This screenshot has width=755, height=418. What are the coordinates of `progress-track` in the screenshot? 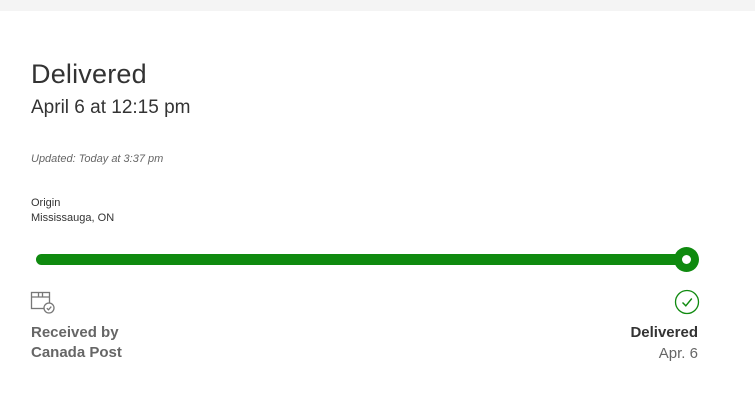 It's located at (366, 259).